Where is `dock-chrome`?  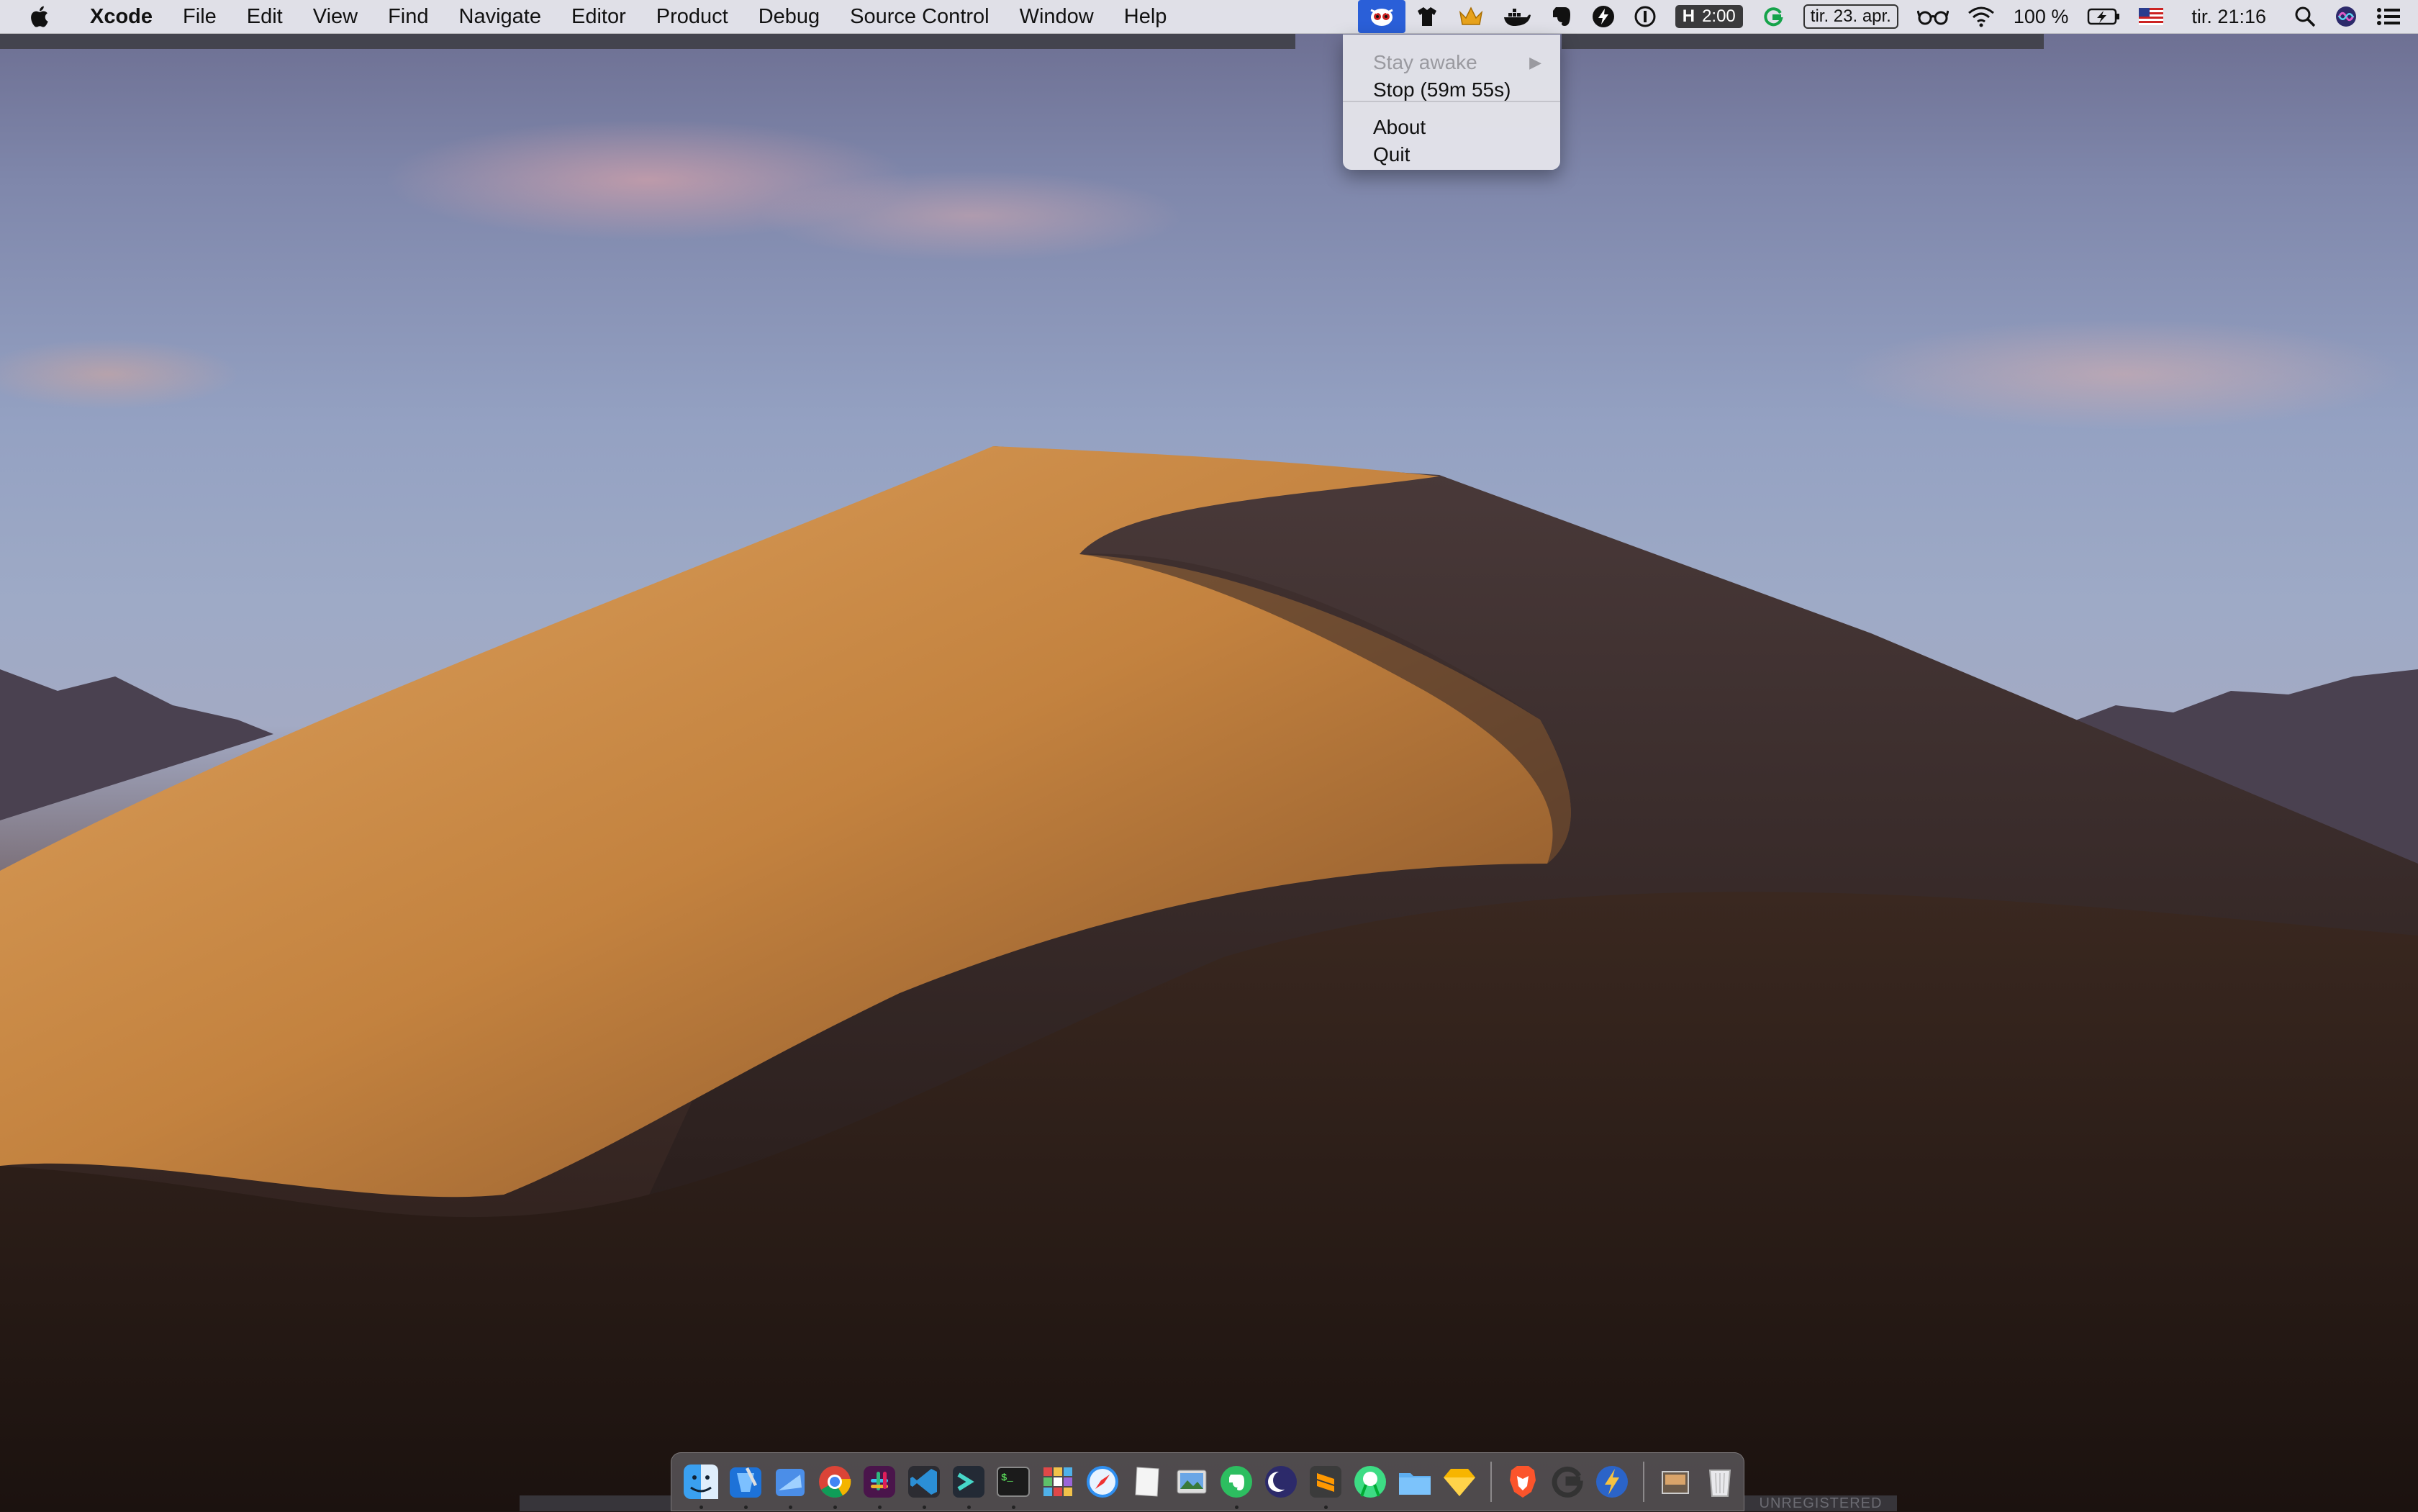 dock-chrome is located at coordinates (834, 1486).